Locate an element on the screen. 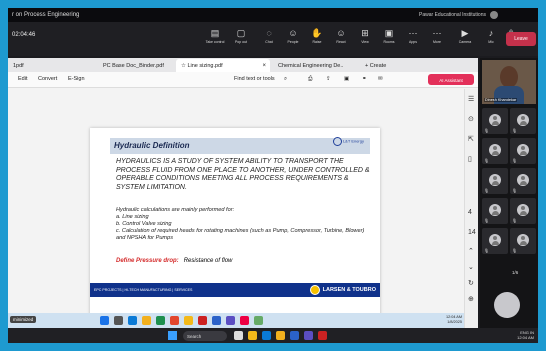 The image size is (546, 351). system-taskbar: Search ENG IN 12:04 AM is located at coordinates (273, 335).